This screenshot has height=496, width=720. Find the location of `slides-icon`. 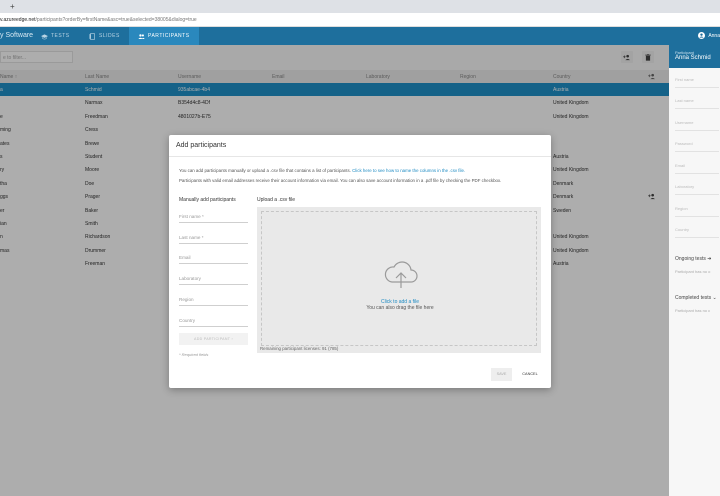

slides-icon is located at coordinates (92, 36).